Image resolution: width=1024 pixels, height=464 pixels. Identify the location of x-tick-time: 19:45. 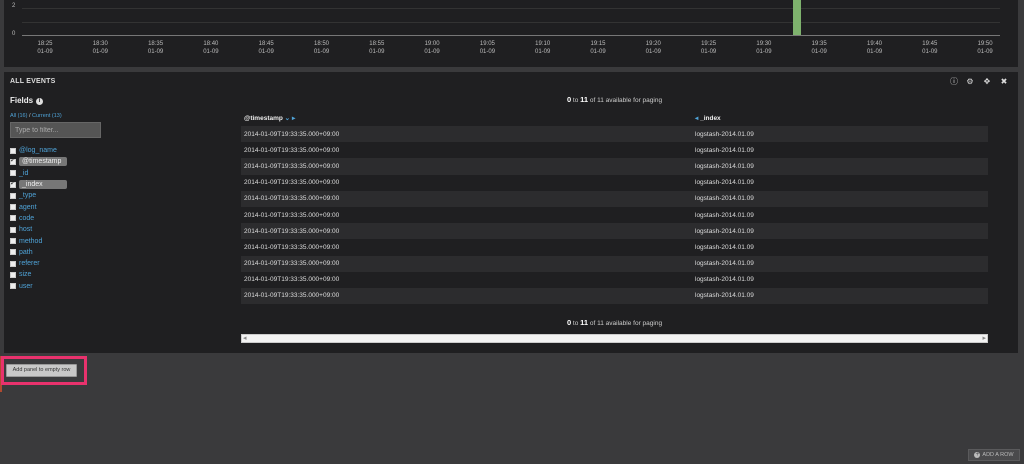
(930, 44).